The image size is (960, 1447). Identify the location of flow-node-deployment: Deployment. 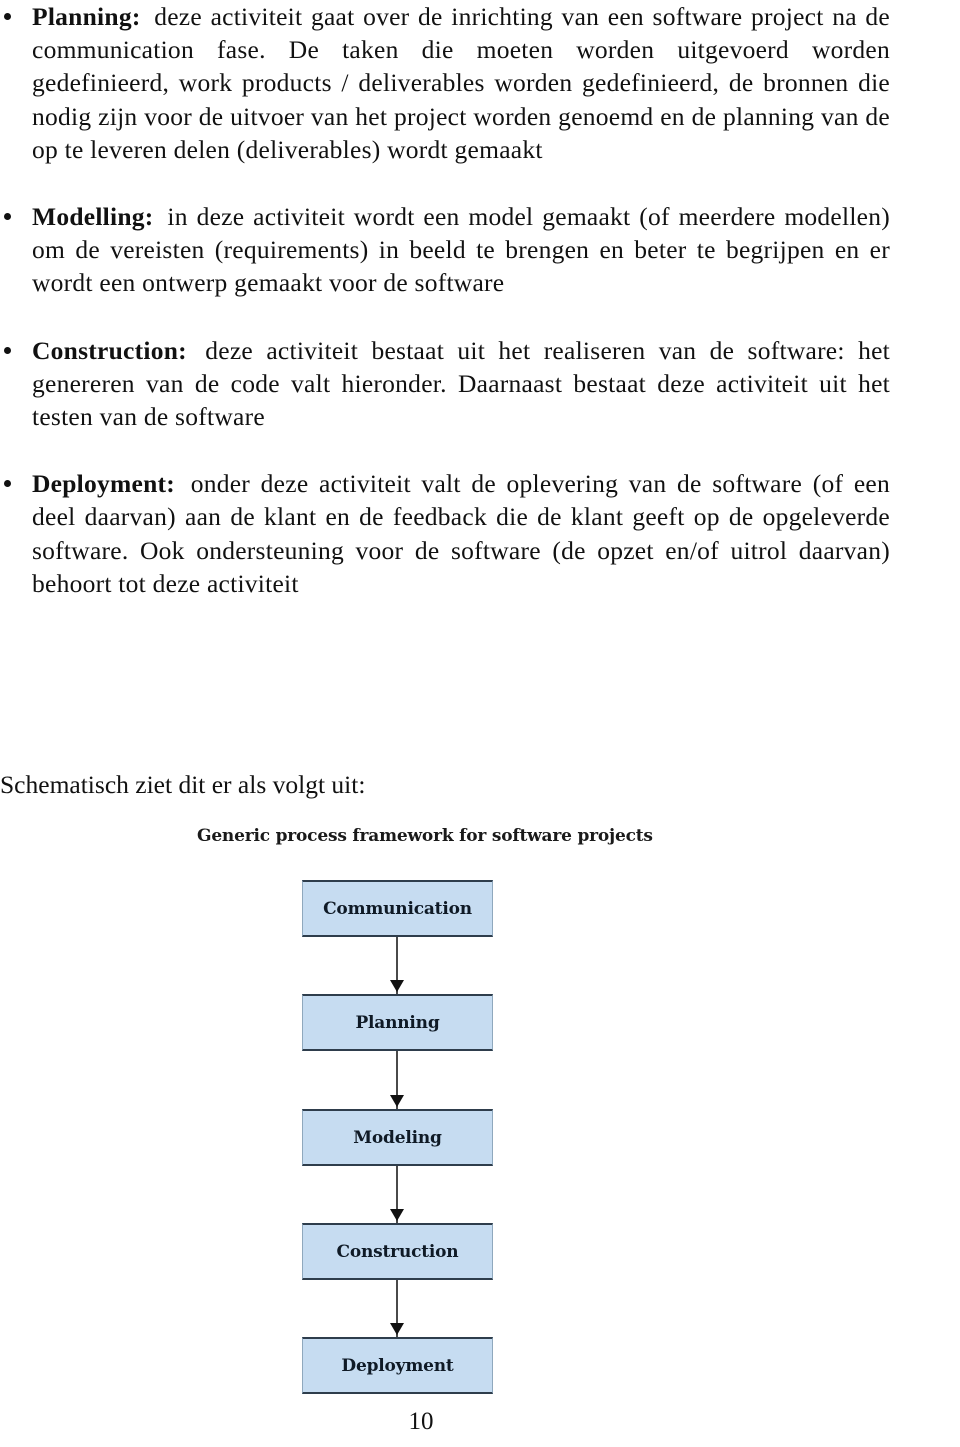
(397, 1365).